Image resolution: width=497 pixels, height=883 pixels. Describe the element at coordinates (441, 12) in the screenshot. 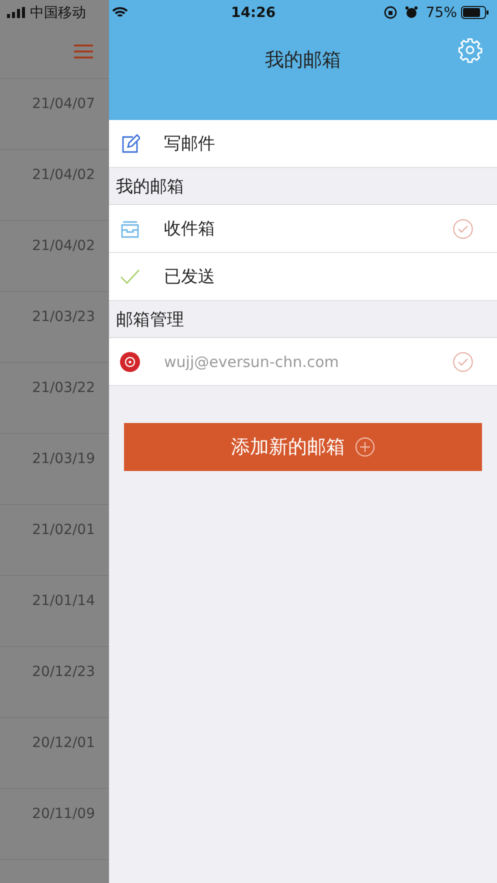

I see `battery-percent: 75%` at that location.